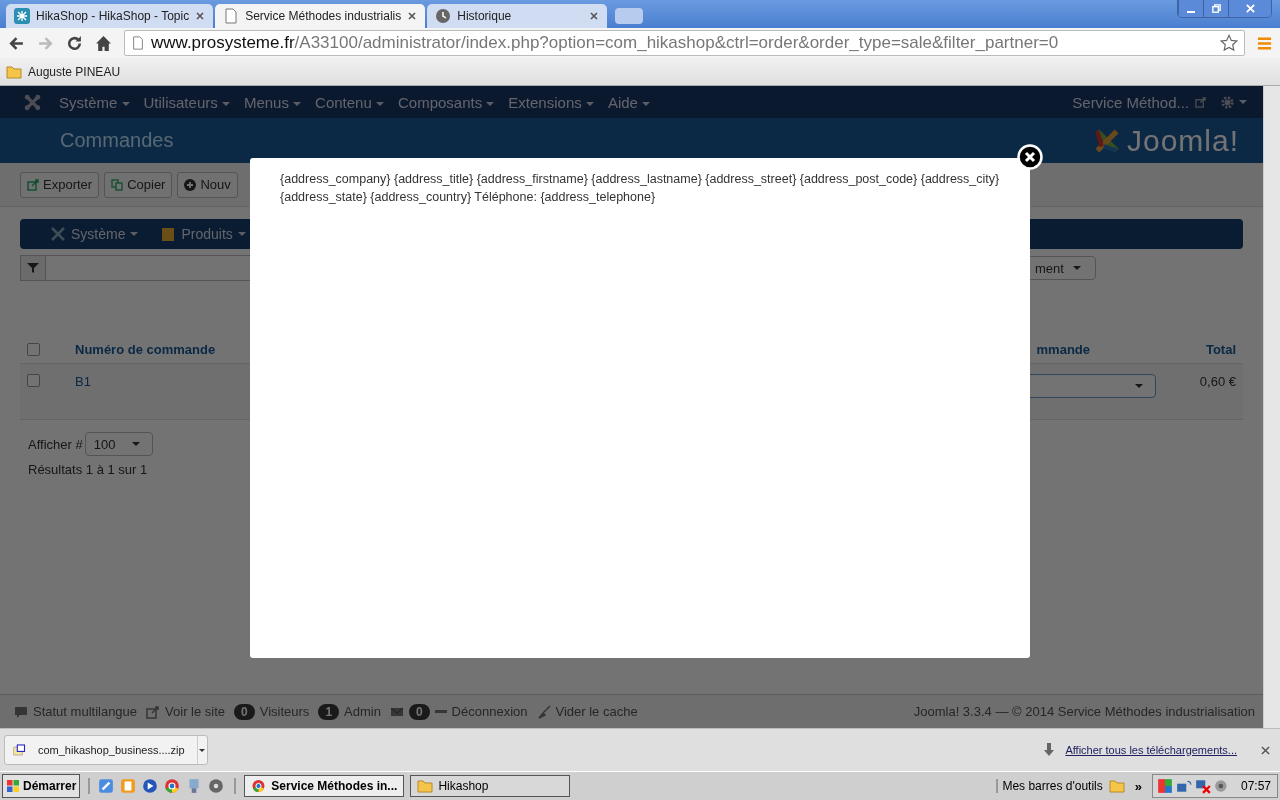  I want to click on joomla-logo-text: Joomla!, so click(1182, 140).